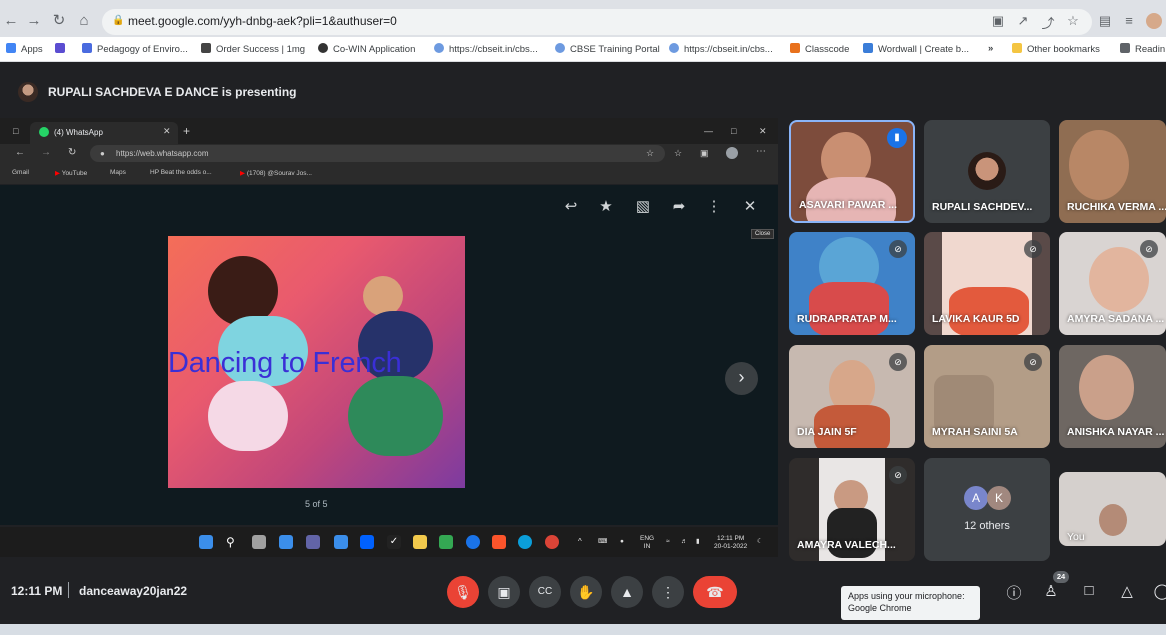  What do you see at coordinates (259, 542) in the screenshot?
I see `task-view-icon` at bounding box center [259, 542].